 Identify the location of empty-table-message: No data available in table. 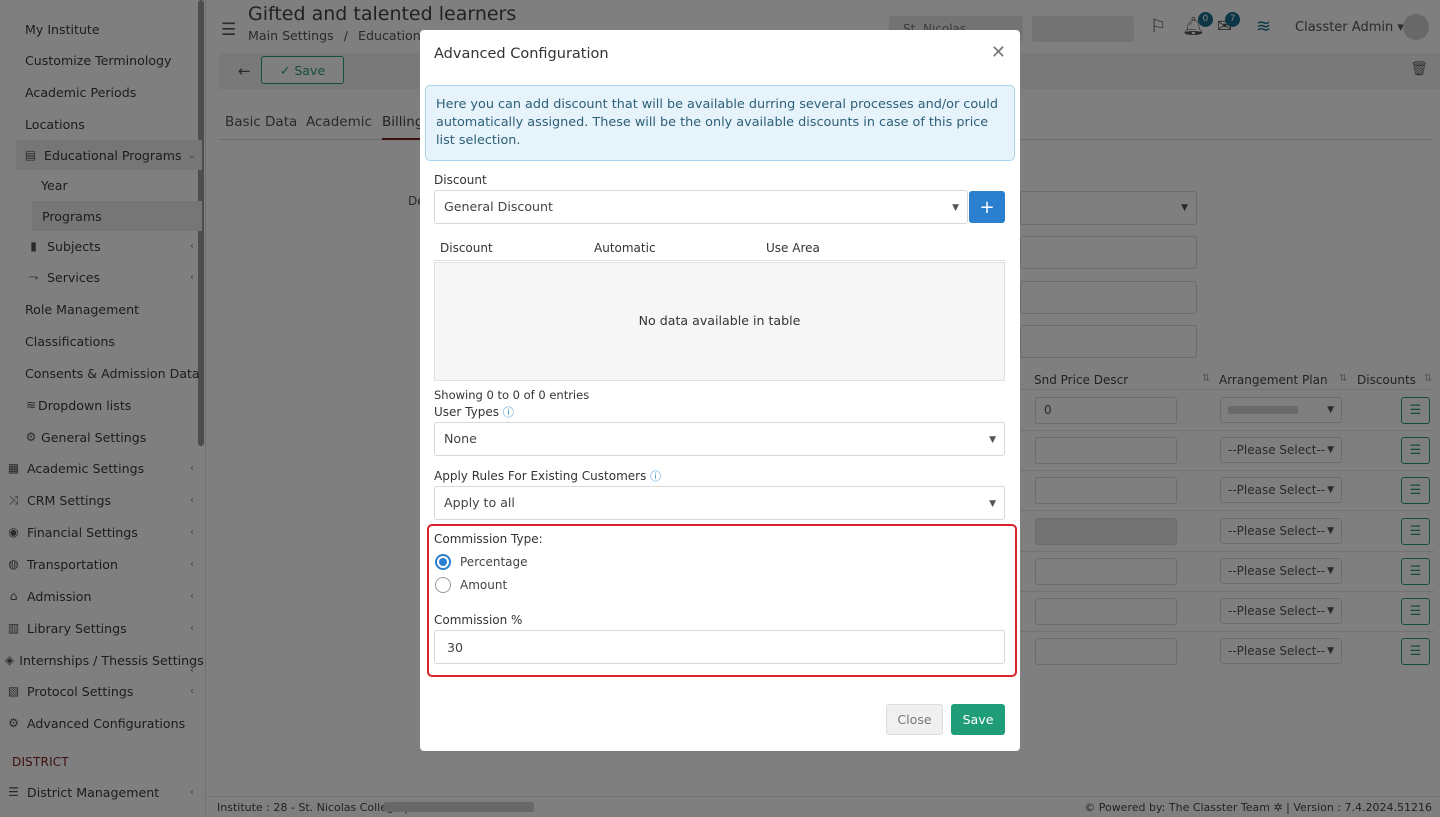
(719, 320).